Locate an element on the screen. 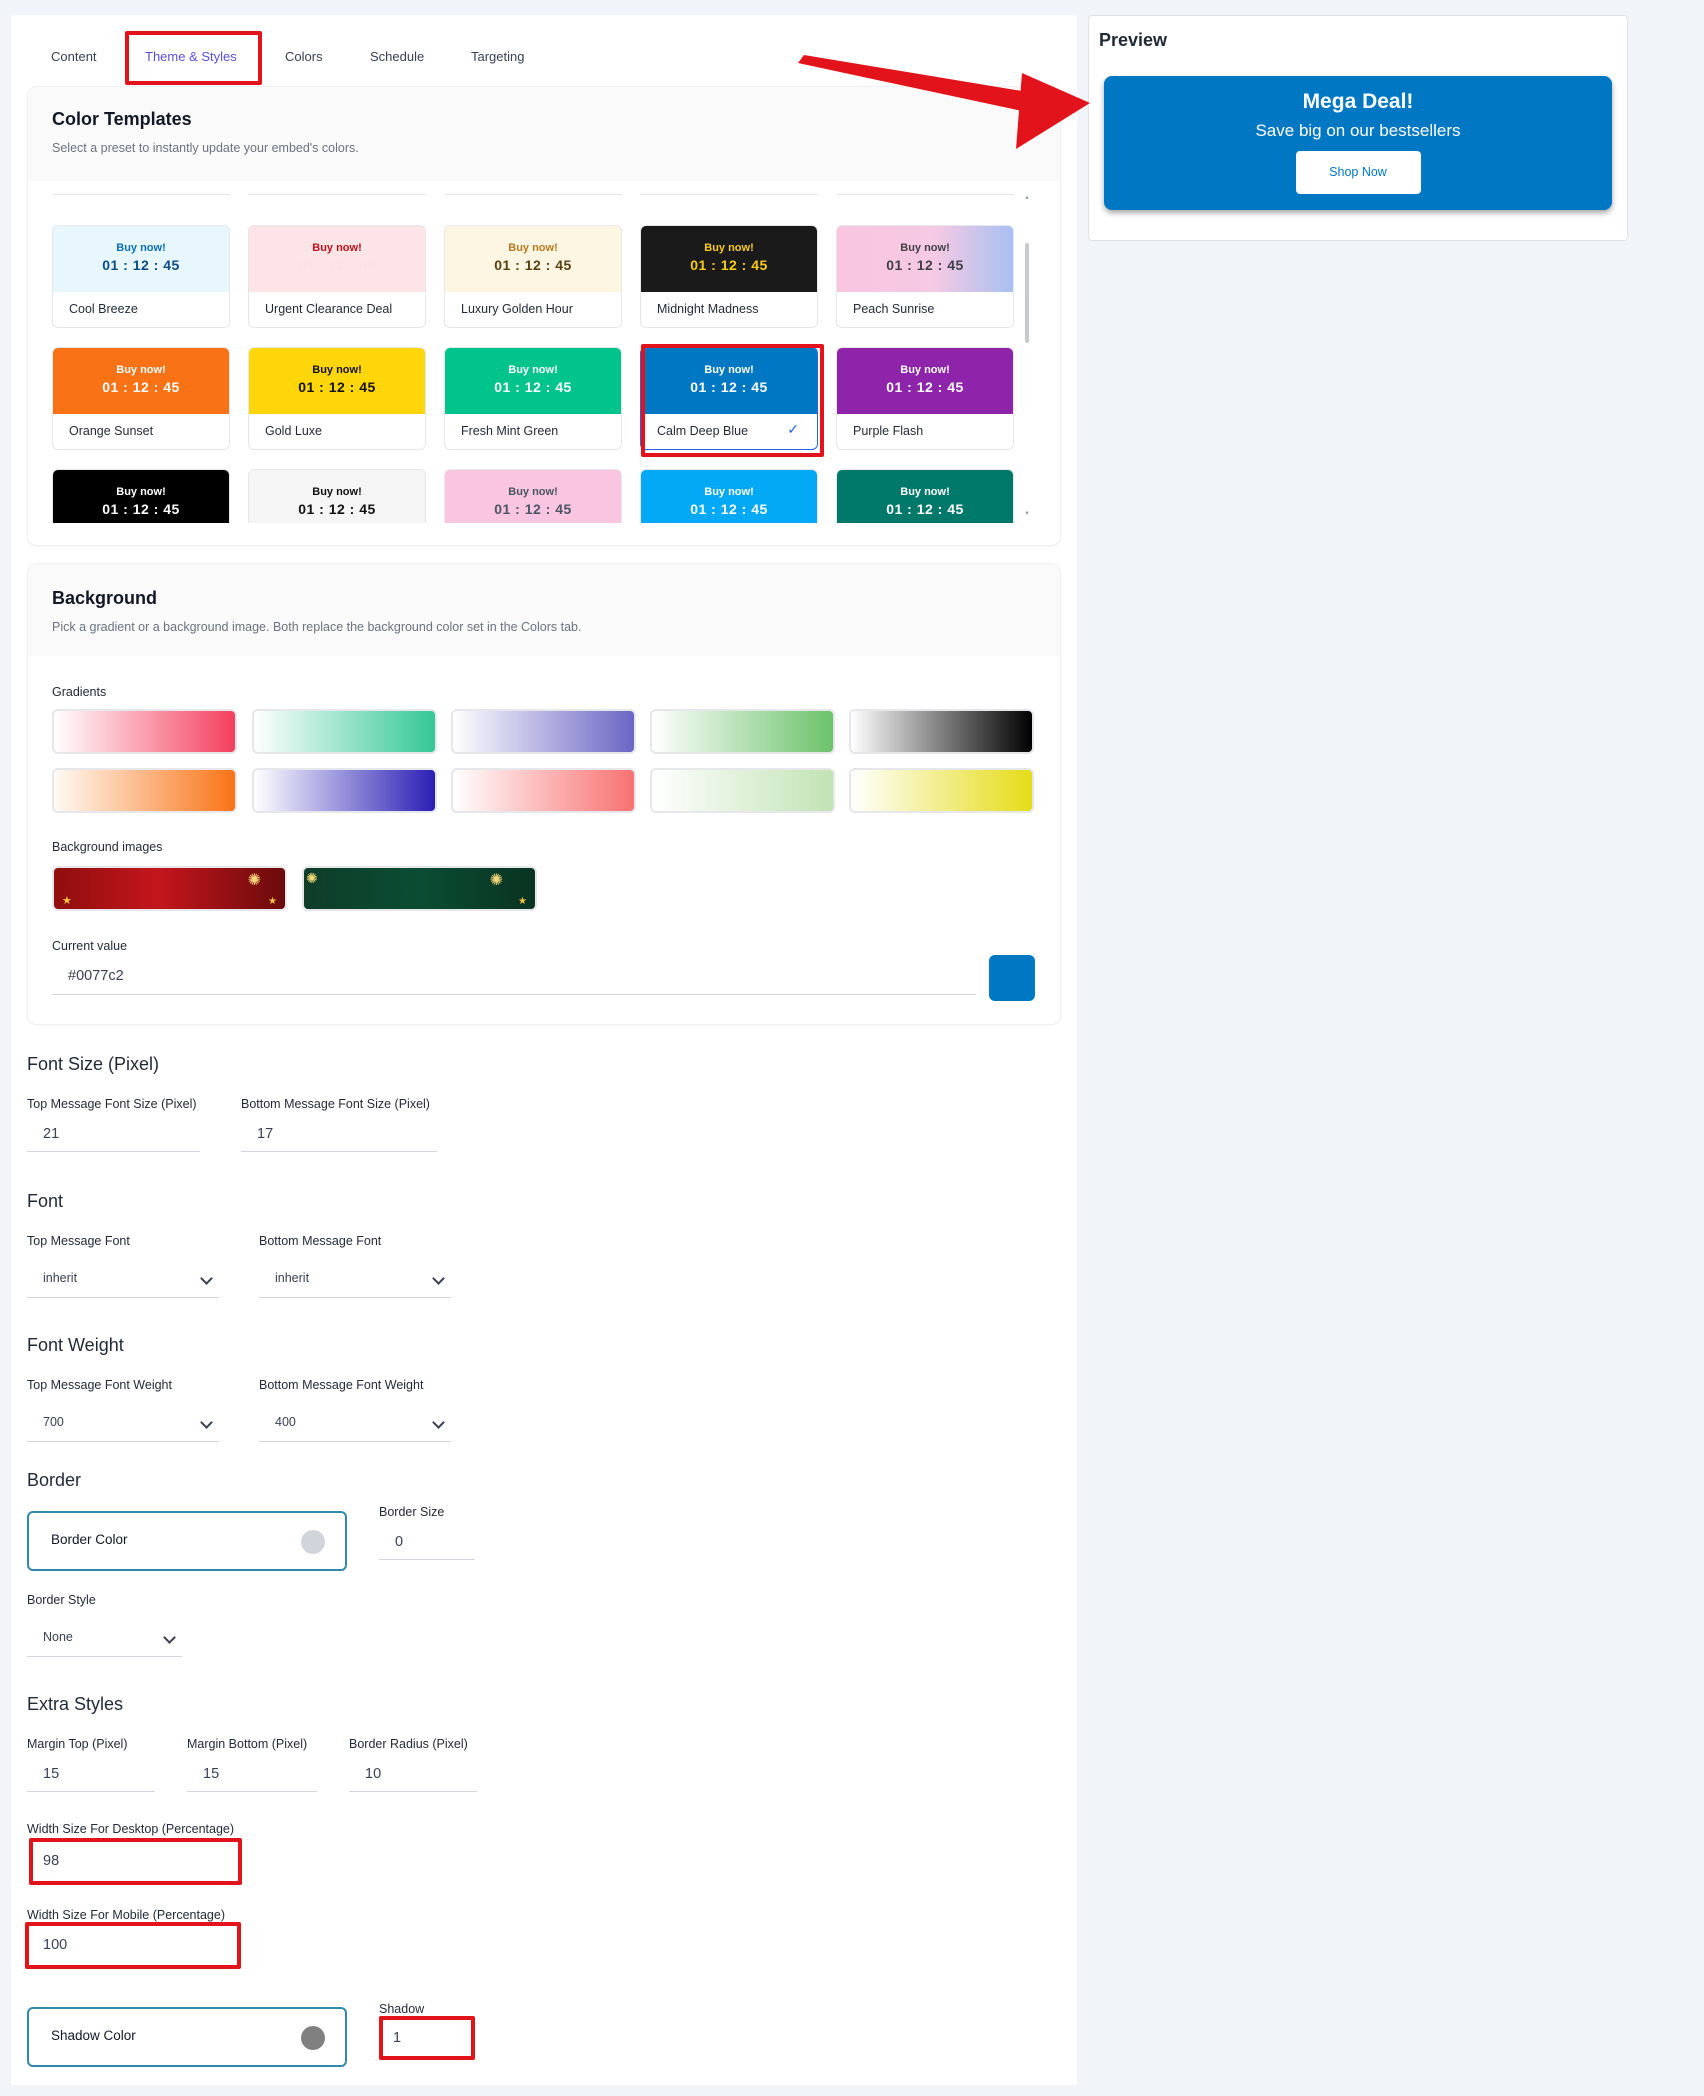  background-image-red: ✺ ★ ★ is located at coordinates (169, 888).